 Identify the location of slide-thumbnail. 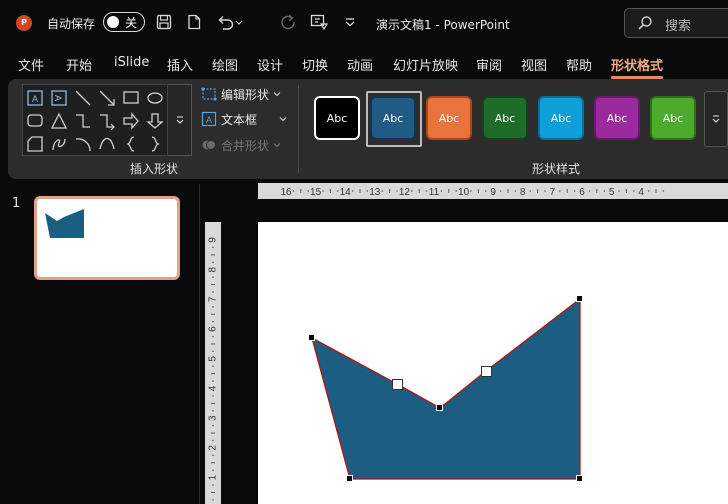
(107, 238).